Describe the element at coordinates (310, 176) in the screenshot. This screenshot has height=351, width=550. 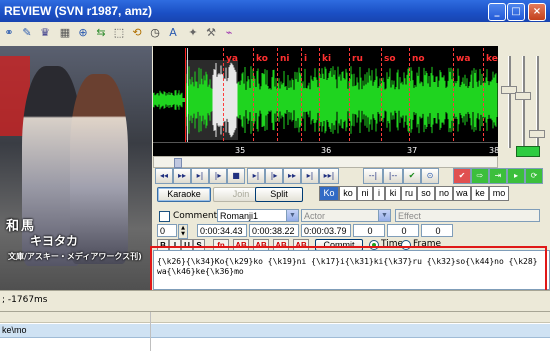
I see `play-end-icon: ▸|` at that location.